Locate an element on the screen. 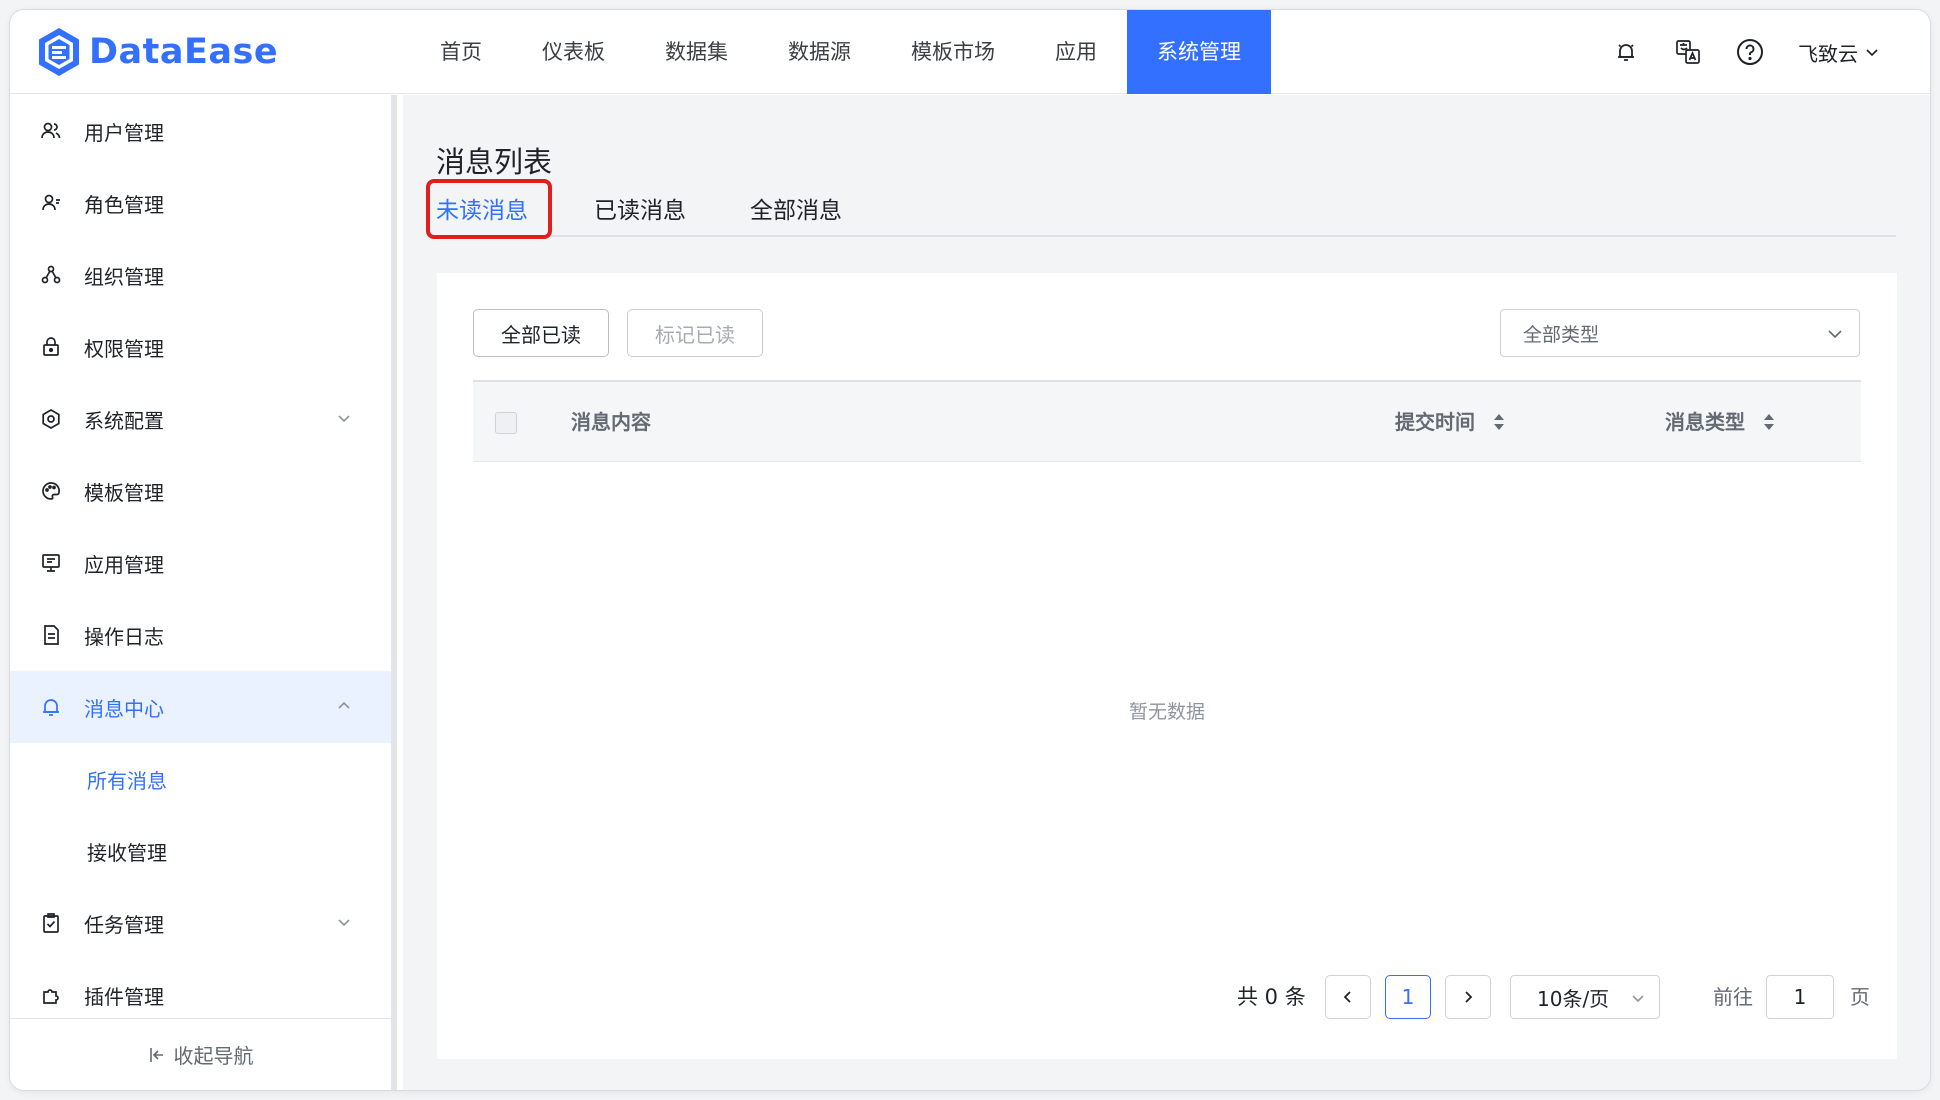  logo: DataEase is located at coordinates (156, 52).